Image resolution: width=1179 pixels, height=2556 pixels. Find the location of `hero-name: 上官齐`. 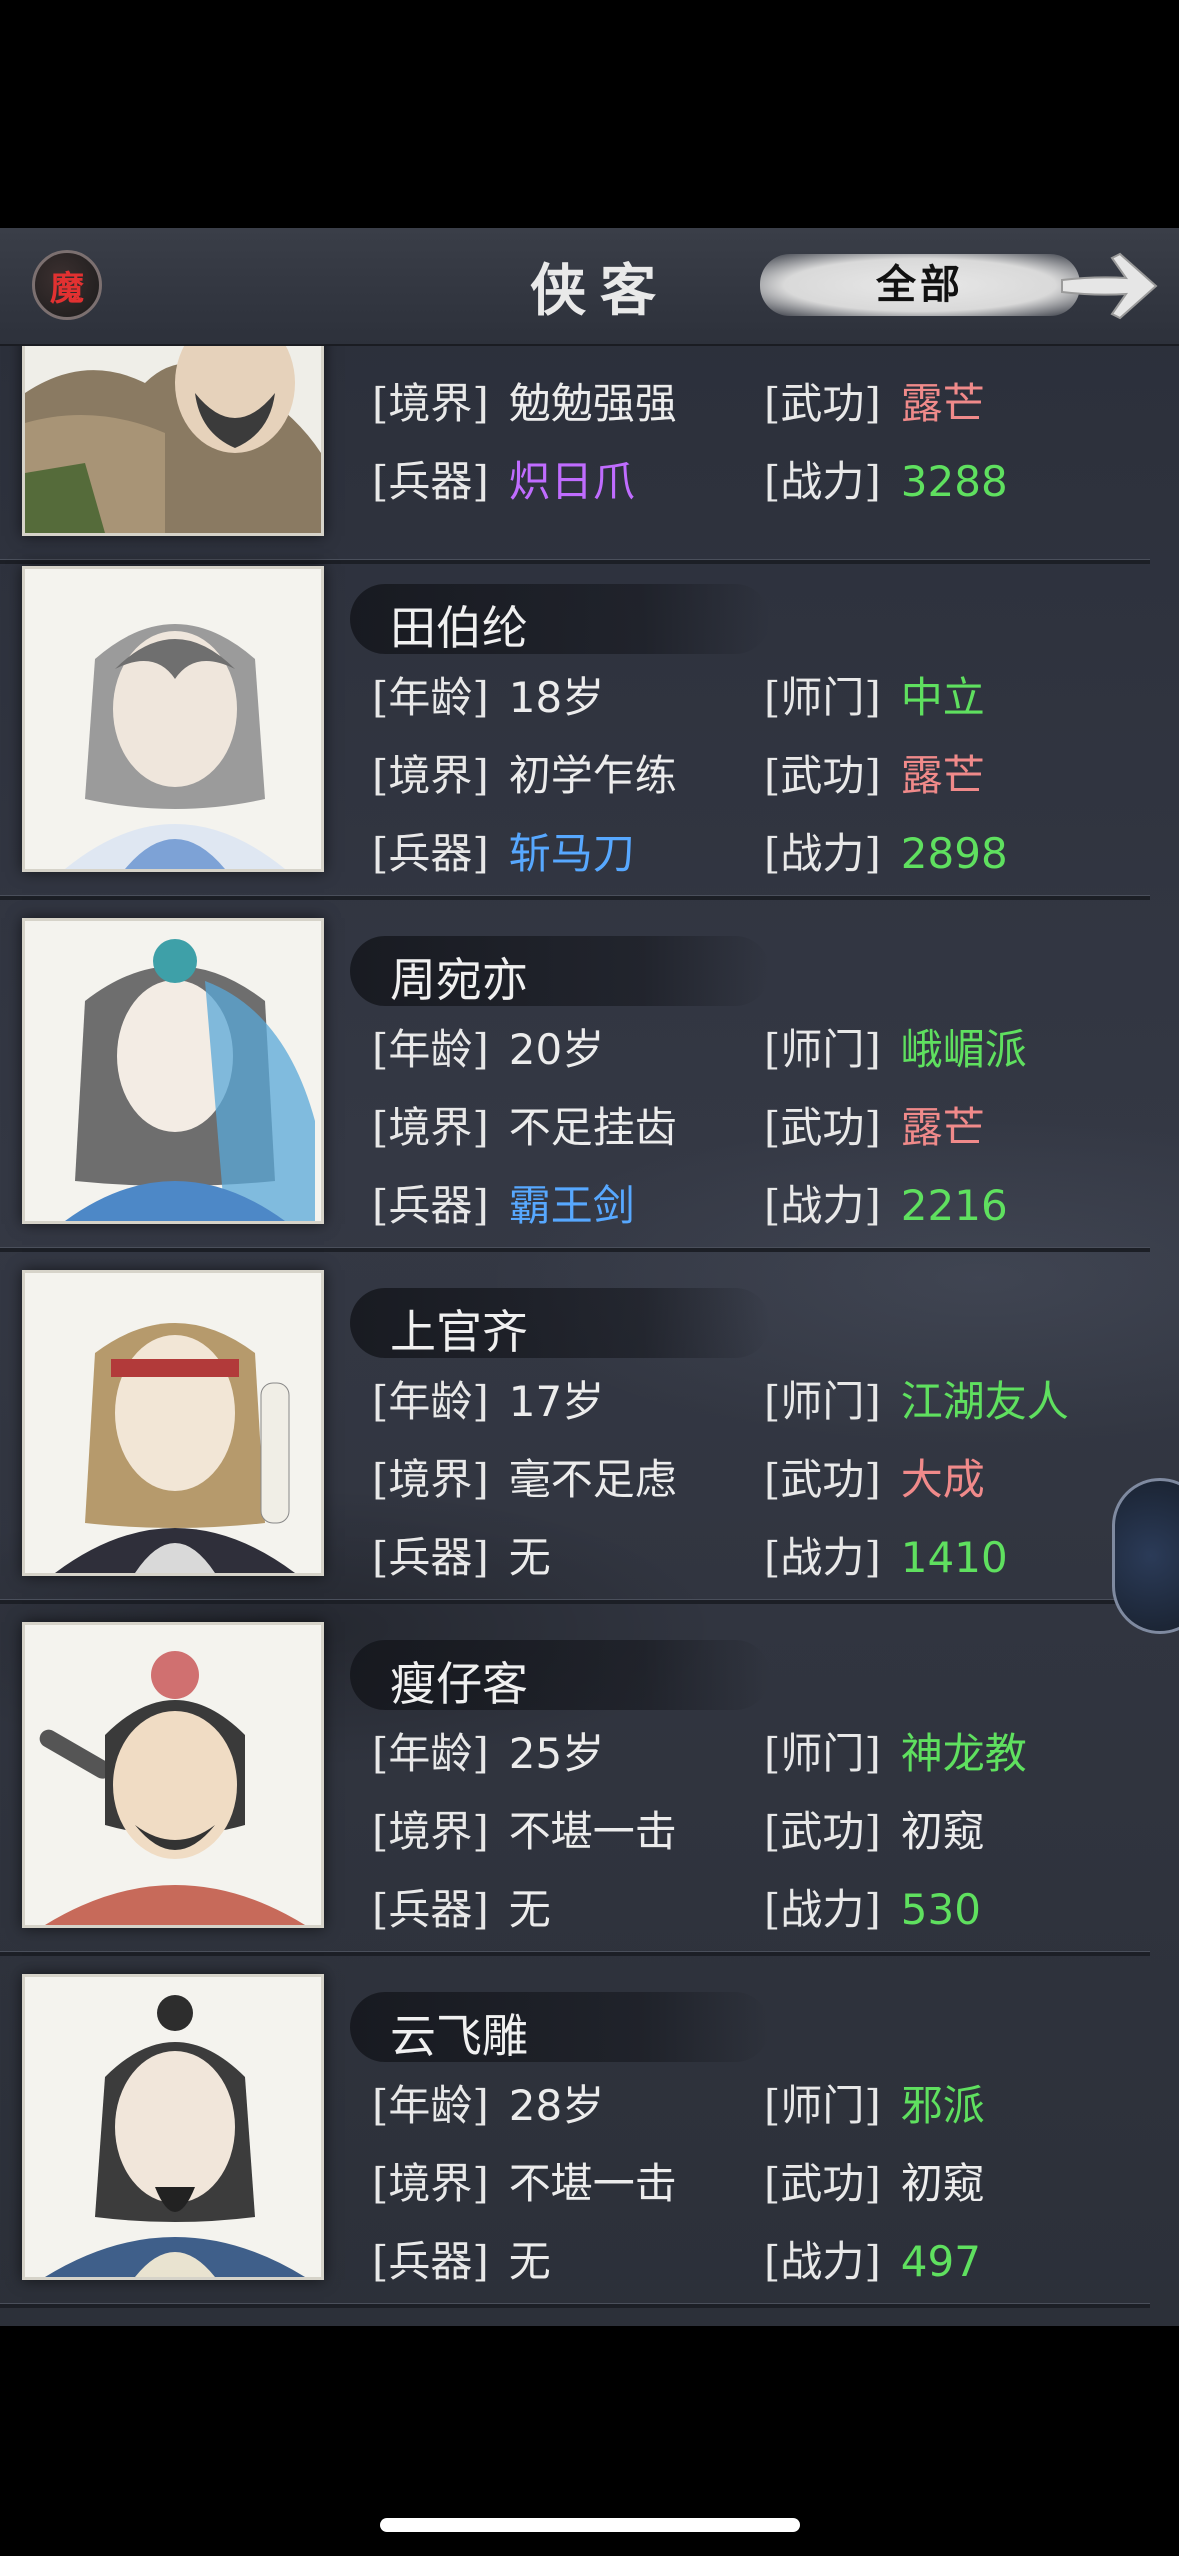

hero-name: 上官齐 is located at coordinates (459, 1332).